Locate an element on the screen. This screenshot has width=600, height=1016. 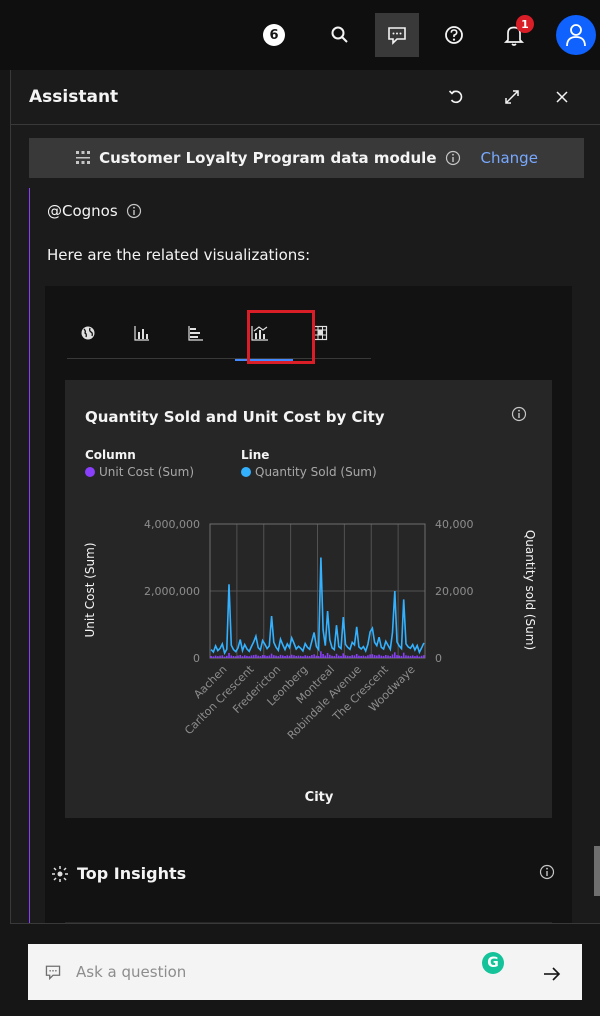
y-tick-label: 4,000,000 is located at coordinates (172, 524).